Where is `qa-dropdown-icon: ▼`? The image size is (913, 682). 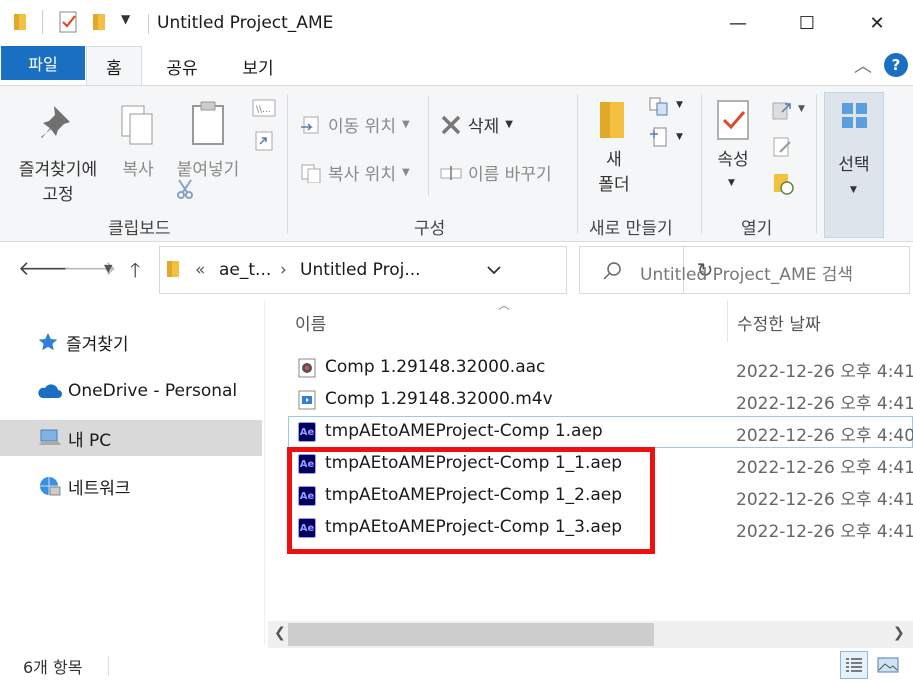 qa-dropdown-icon: ▼ is located at coordinates (125, 19).